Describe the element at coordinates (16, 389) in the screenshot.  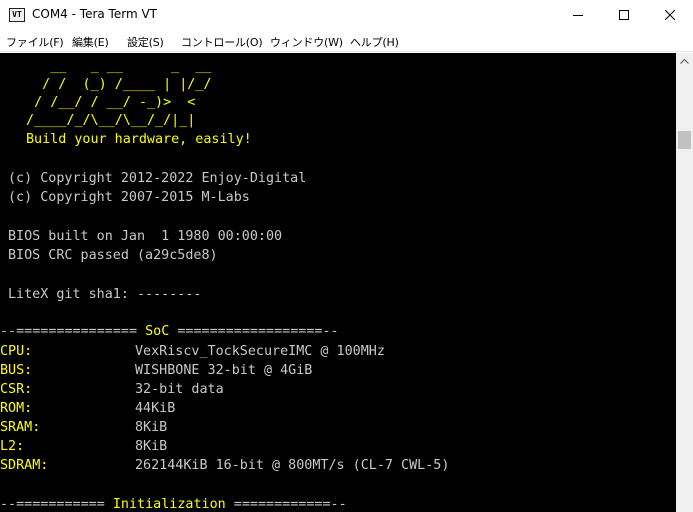
I see `soc-label: CSR:` at that location.